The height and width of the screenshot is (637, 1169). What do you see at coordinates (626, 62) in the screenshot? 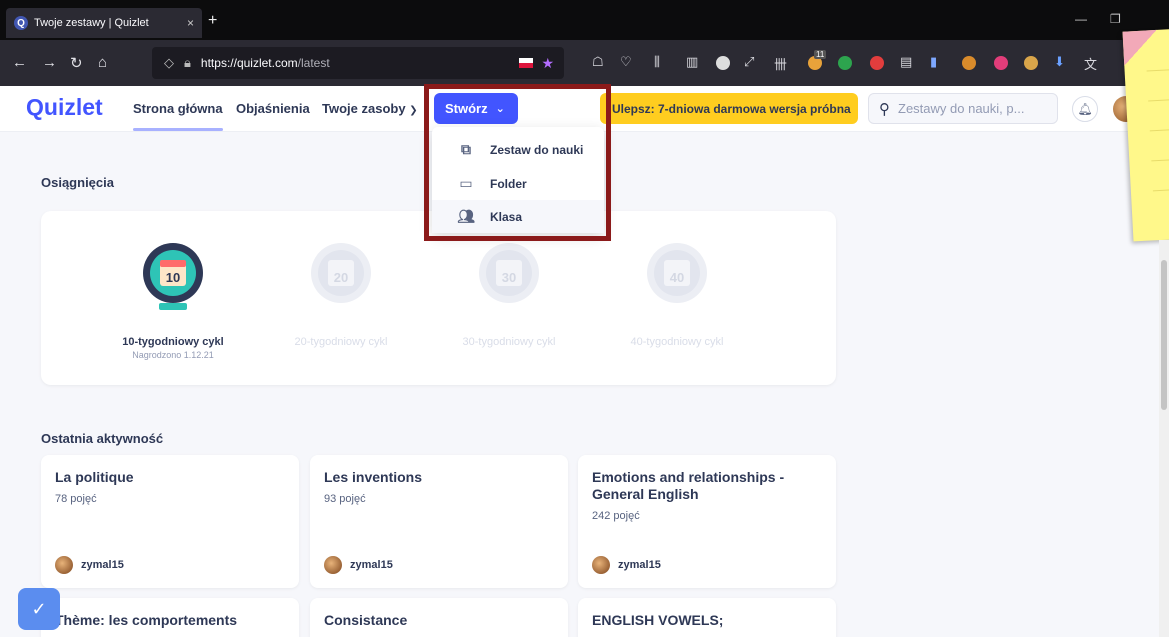
I see `pocket-icon: ♡` at bounding box center [626, 62].